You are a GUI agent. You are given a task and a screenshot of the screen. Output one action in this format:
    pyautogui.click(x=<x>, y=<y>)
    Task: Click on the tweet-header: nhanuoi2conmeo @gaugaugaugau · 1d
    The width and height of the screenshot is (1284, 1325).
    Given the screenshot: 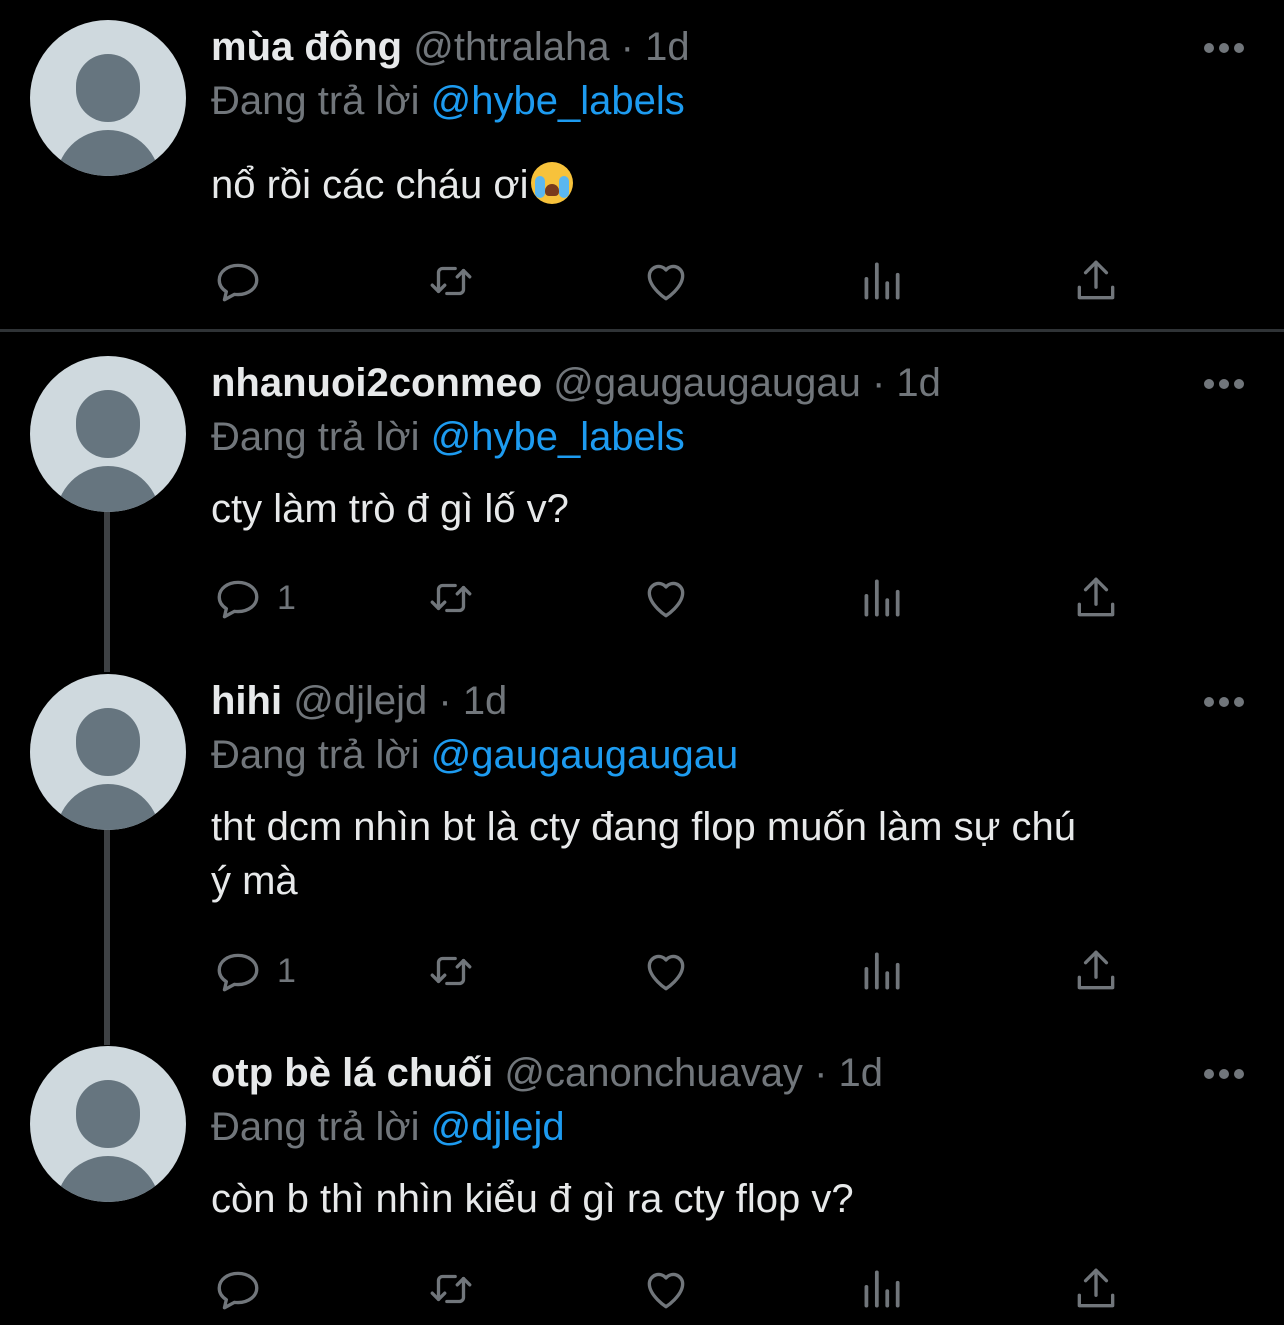 What is the action you would take?
    pyautogui.click(x=576, y=383)
    